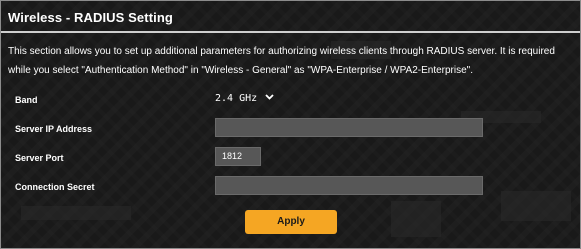 Image resolution: width=581 pixels, height=249 pixels. I want to click on page-title: Wireless - RADIUS Setting, so click(90, 17).